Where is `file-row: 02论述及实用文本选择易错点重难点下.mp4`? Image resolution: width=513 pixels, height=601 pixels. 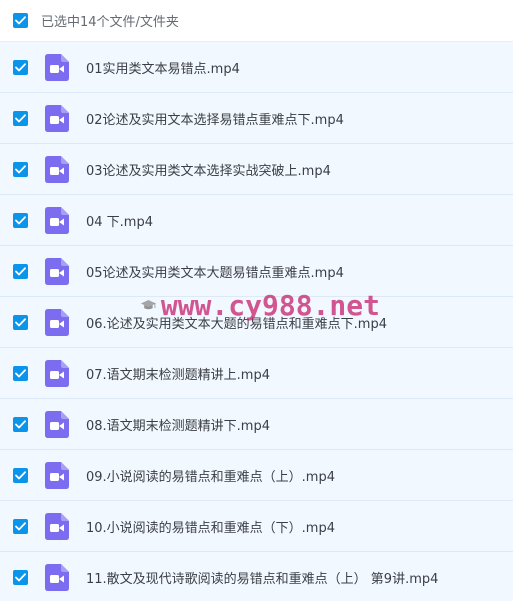
file-row: 02论述及实用文本选择易错点重难点下.mp4 is located at coordinates (256, 118).